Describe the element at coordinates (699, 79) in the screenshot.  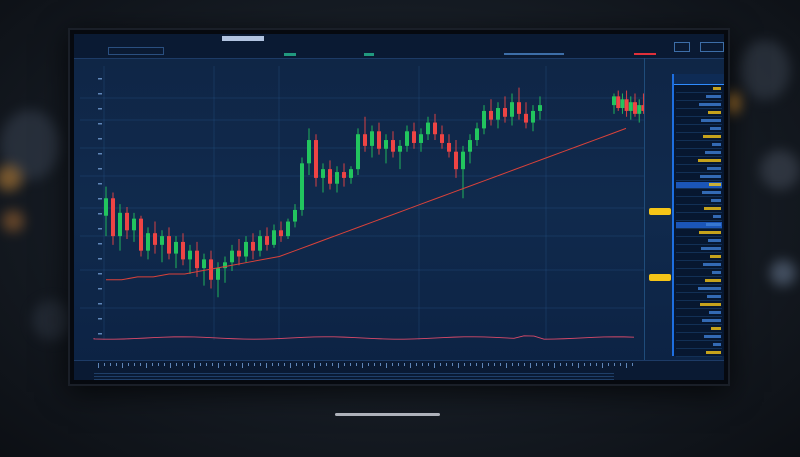
I see `panel-header` at that location.